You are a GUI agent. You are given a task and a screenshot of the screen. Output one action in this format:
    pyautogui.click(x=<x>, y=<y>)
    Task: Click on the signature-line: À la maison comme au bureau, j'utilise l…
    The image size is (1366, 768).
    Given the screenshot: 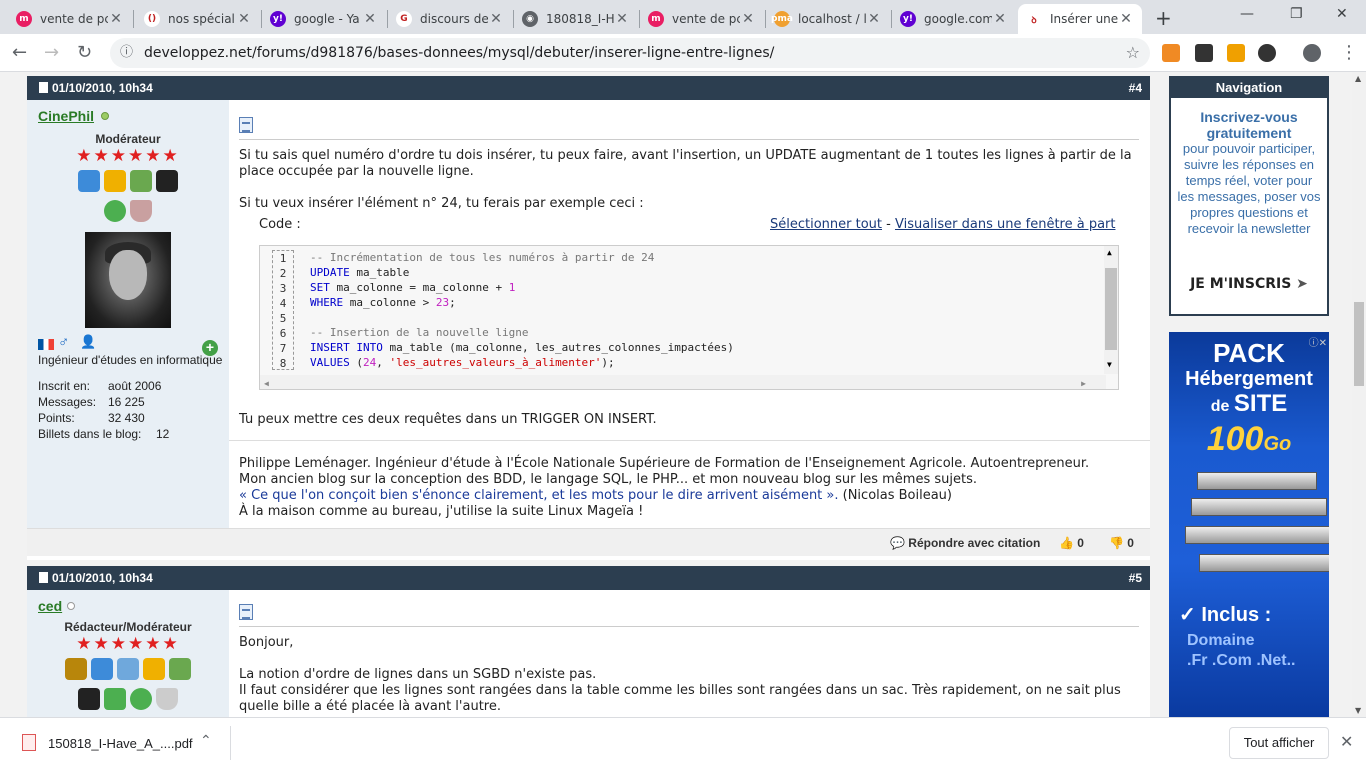 What is the action you would take?
    pyautogui.click(x=441, y=511)
    